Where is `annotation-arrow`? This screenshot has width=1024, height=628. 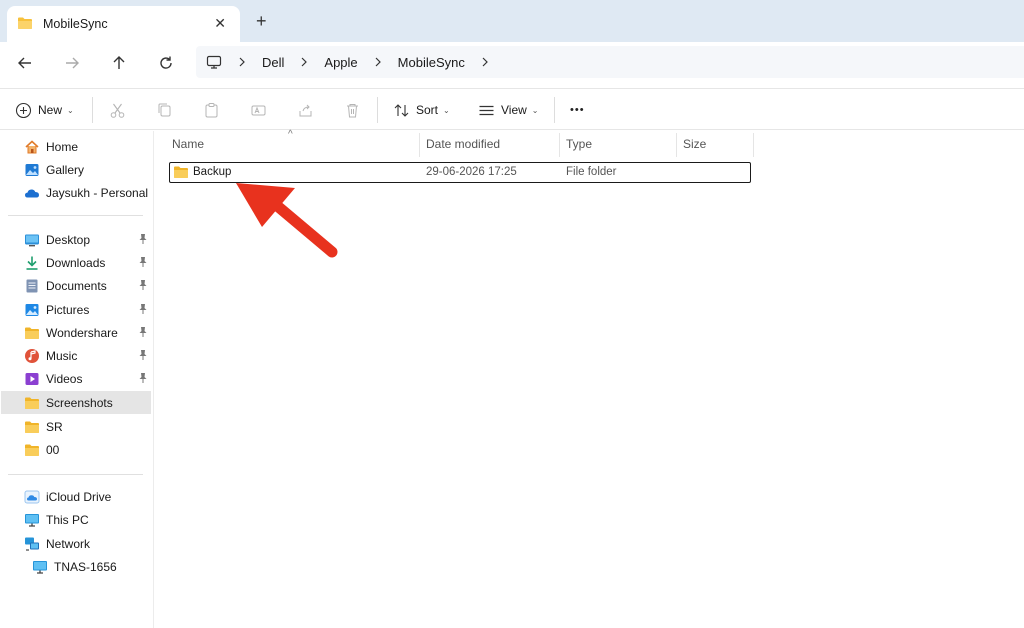
annotation-arrow is located at coordinates (287, 220).